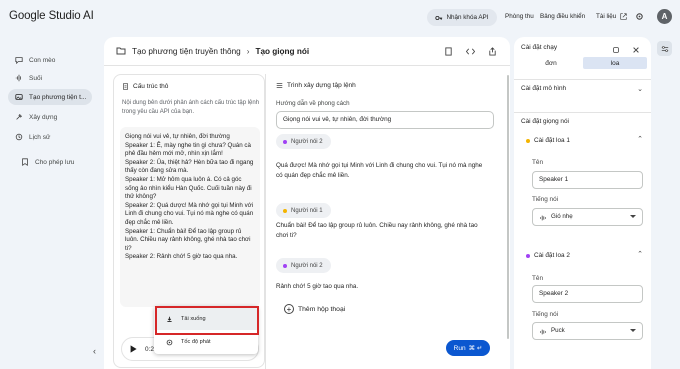 The width and height of the screenshot is (680, 369). Describe the element at coordinates (582, 88) in the screenshot. I see `model-settings-section: Cài đặt mô hình ⌄` at that location.